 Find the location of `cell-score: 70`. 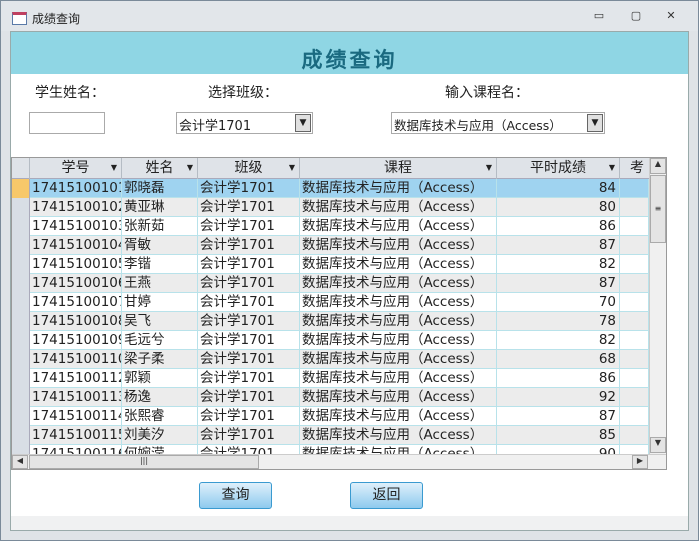

cell-score: 70 is located at coordinates (558, 302).